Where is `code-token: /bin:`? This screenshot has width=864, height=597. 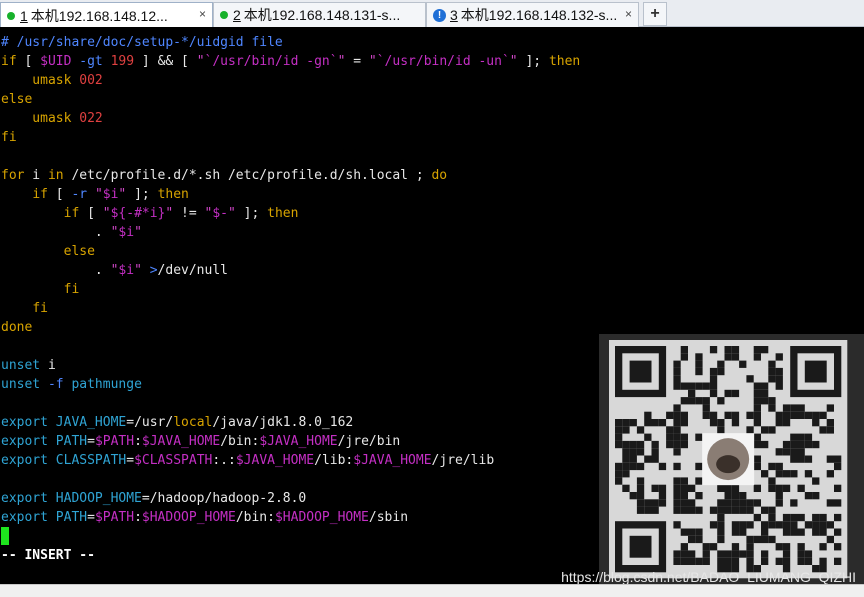 code-token: /bin: is located at coordinates (240, 441).